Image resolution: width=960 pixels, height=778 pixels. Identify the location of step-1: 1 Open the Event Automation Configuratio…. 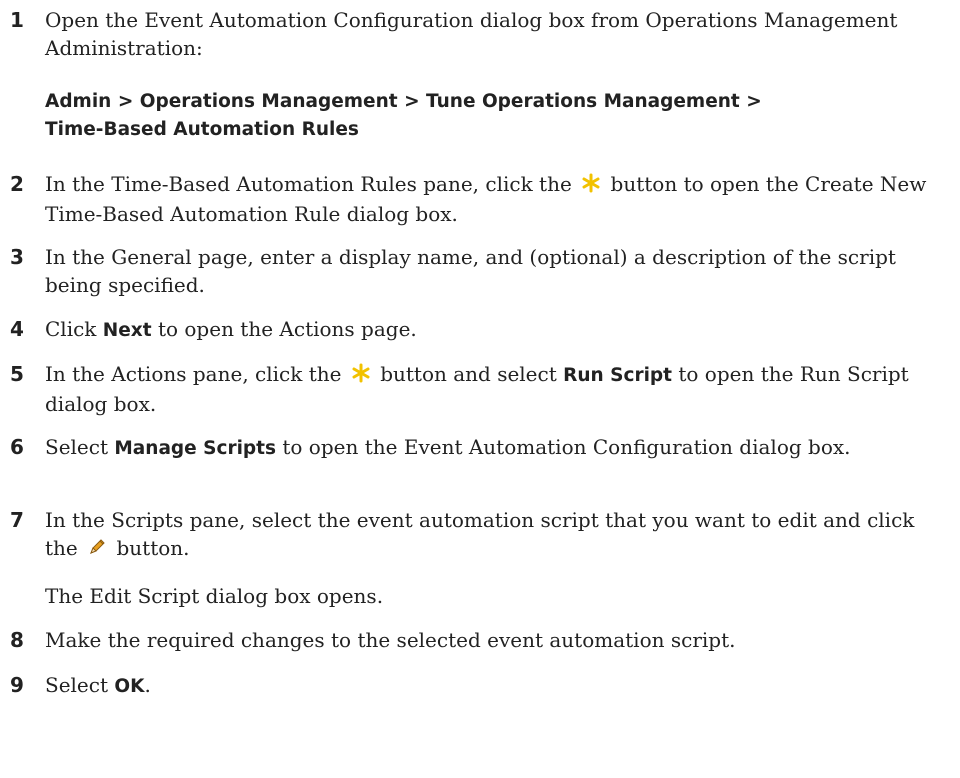
(480, 34).